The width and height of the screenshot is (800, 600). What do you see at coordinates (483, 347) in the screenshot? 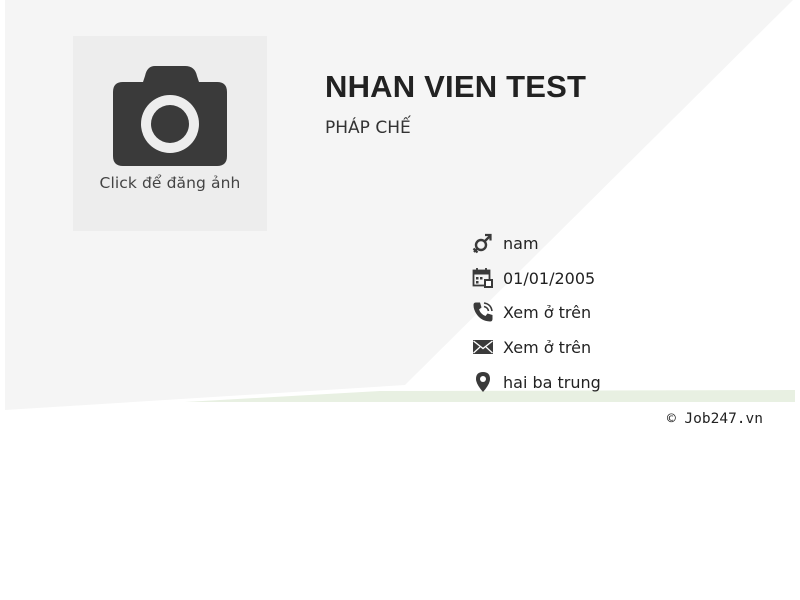
I see `envelope-icon` at bounding box center [483, 347].